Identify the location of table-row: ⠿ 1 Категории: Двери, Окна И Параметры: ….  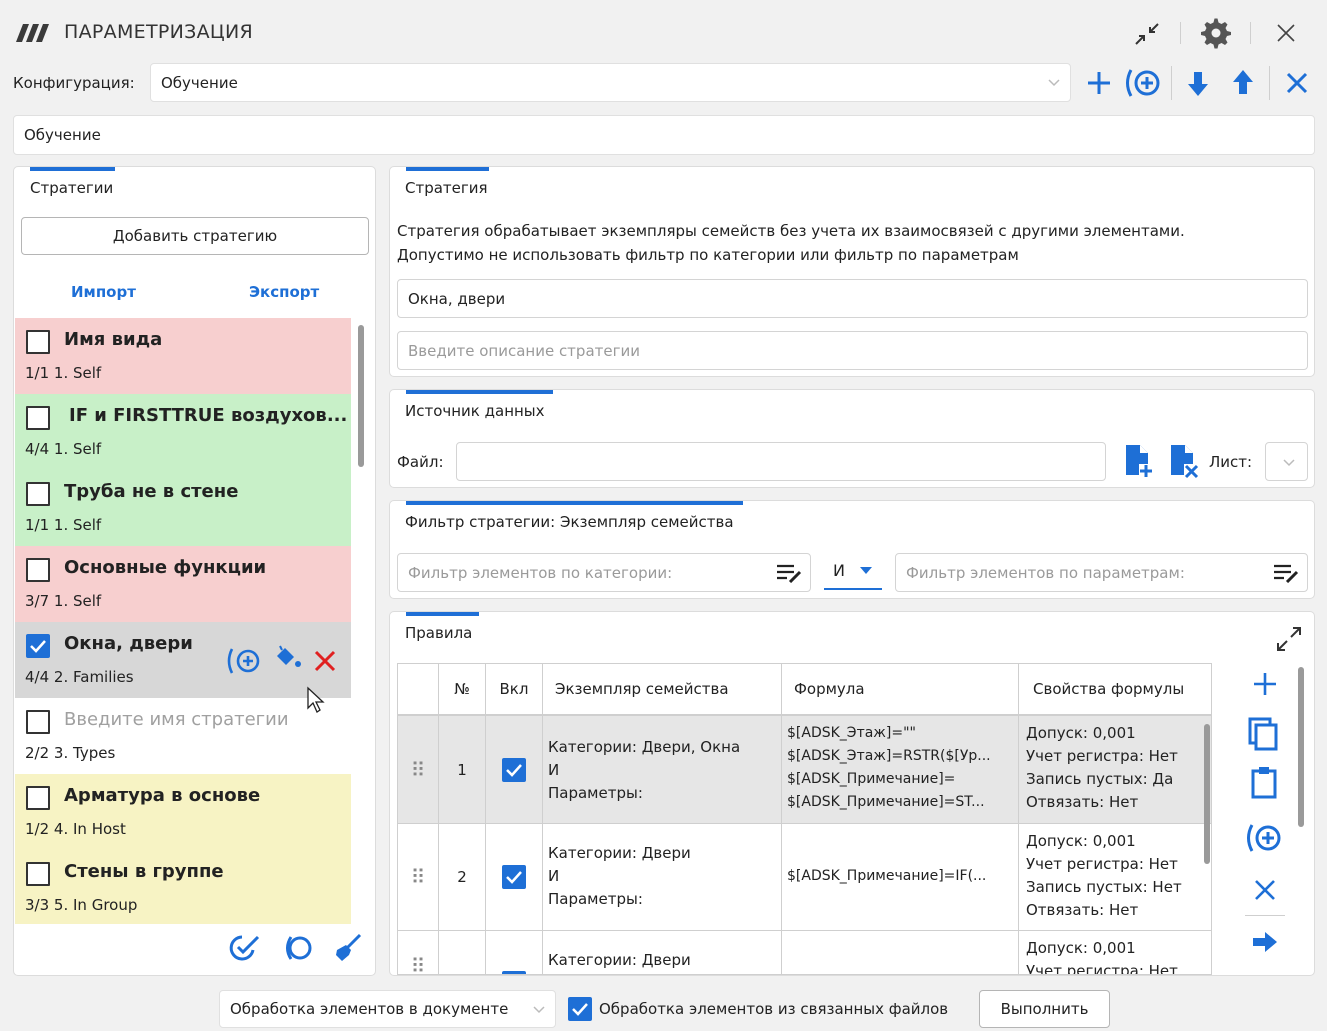
(804, 770).